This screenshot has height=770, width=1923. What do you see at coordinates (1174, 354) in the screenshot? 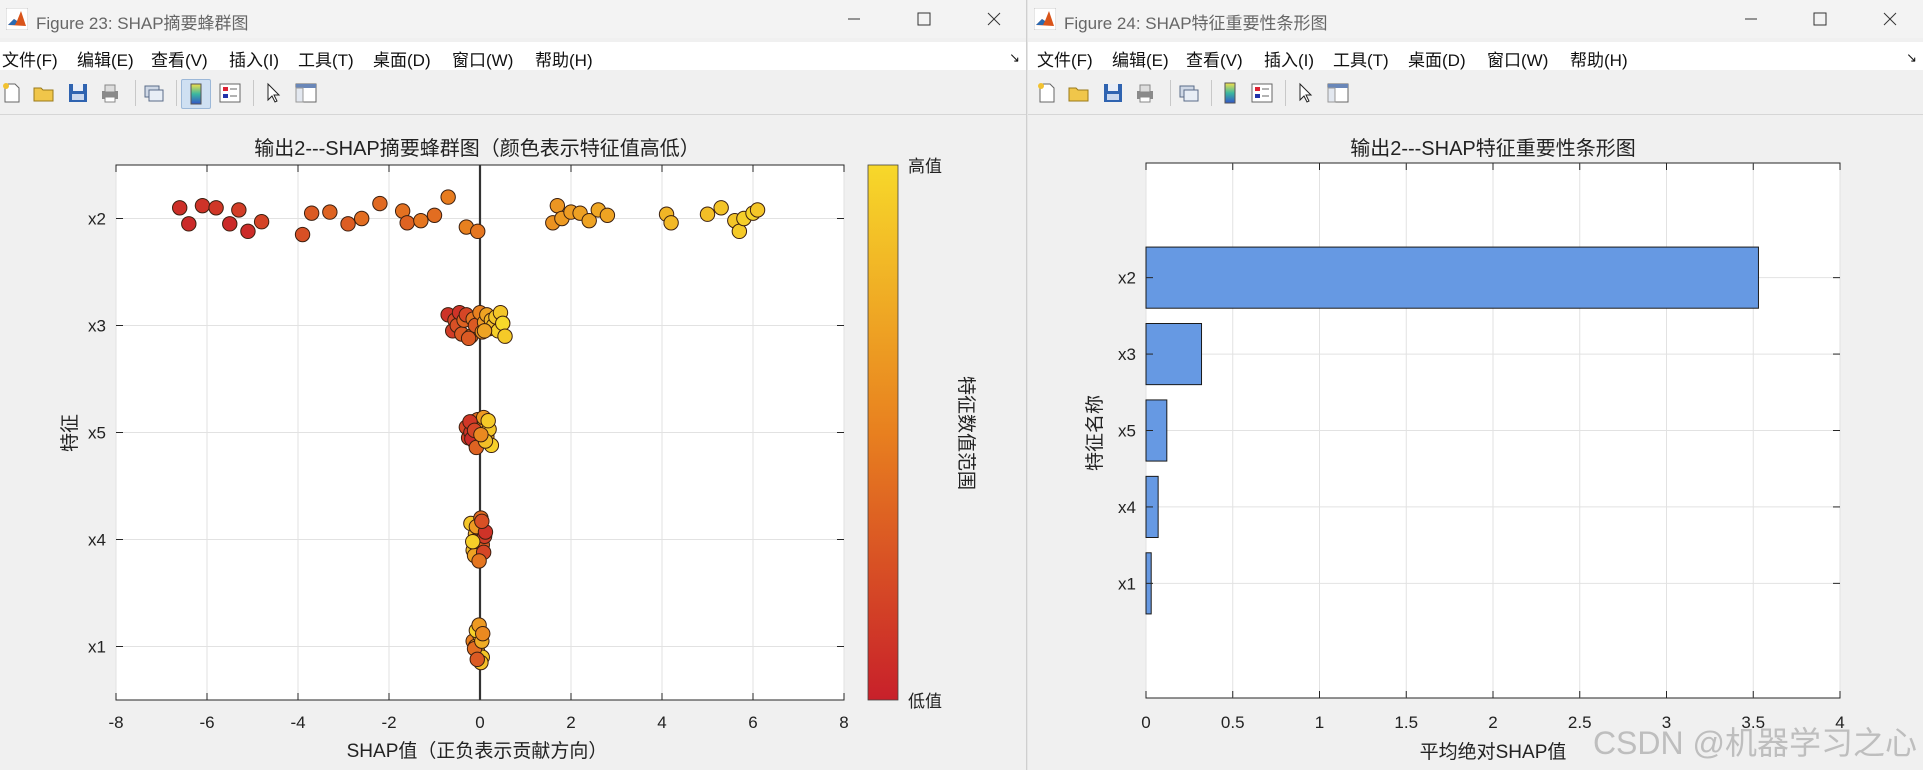
I see `bar-x3` at bounding box center [1174, 354].